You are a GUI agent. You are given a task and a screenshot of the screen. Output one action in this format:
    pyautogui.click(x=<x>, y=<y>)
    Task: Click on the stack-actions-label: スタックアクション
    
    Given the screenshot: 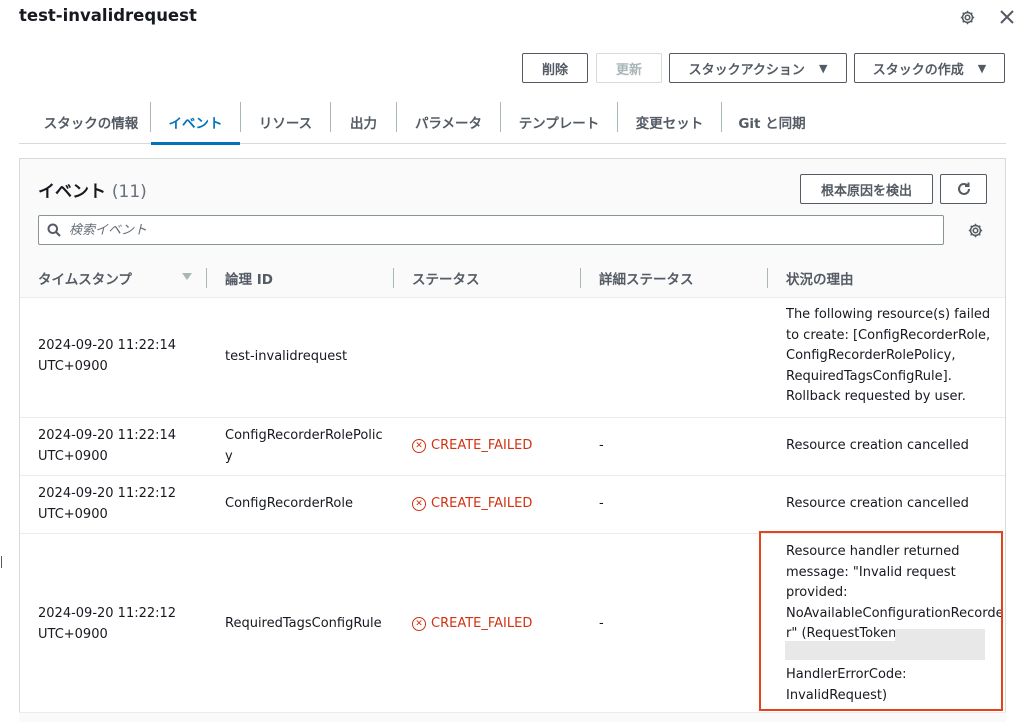 What is the action you would take?
    pyautogui.click(x=746, y=70)
    